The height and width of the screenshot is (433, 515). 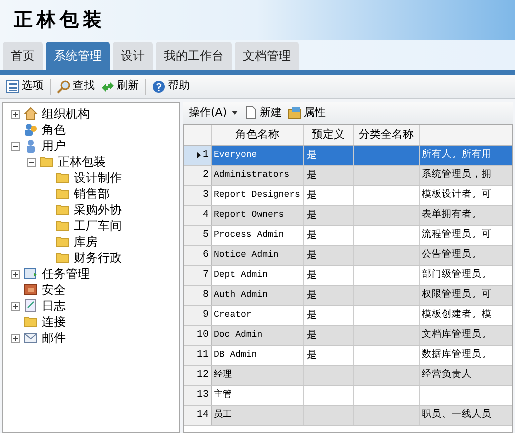 What do you see at coordinates (31, 274) in the screenshot?
I see `window-icon` at bounding box center [31, 274].